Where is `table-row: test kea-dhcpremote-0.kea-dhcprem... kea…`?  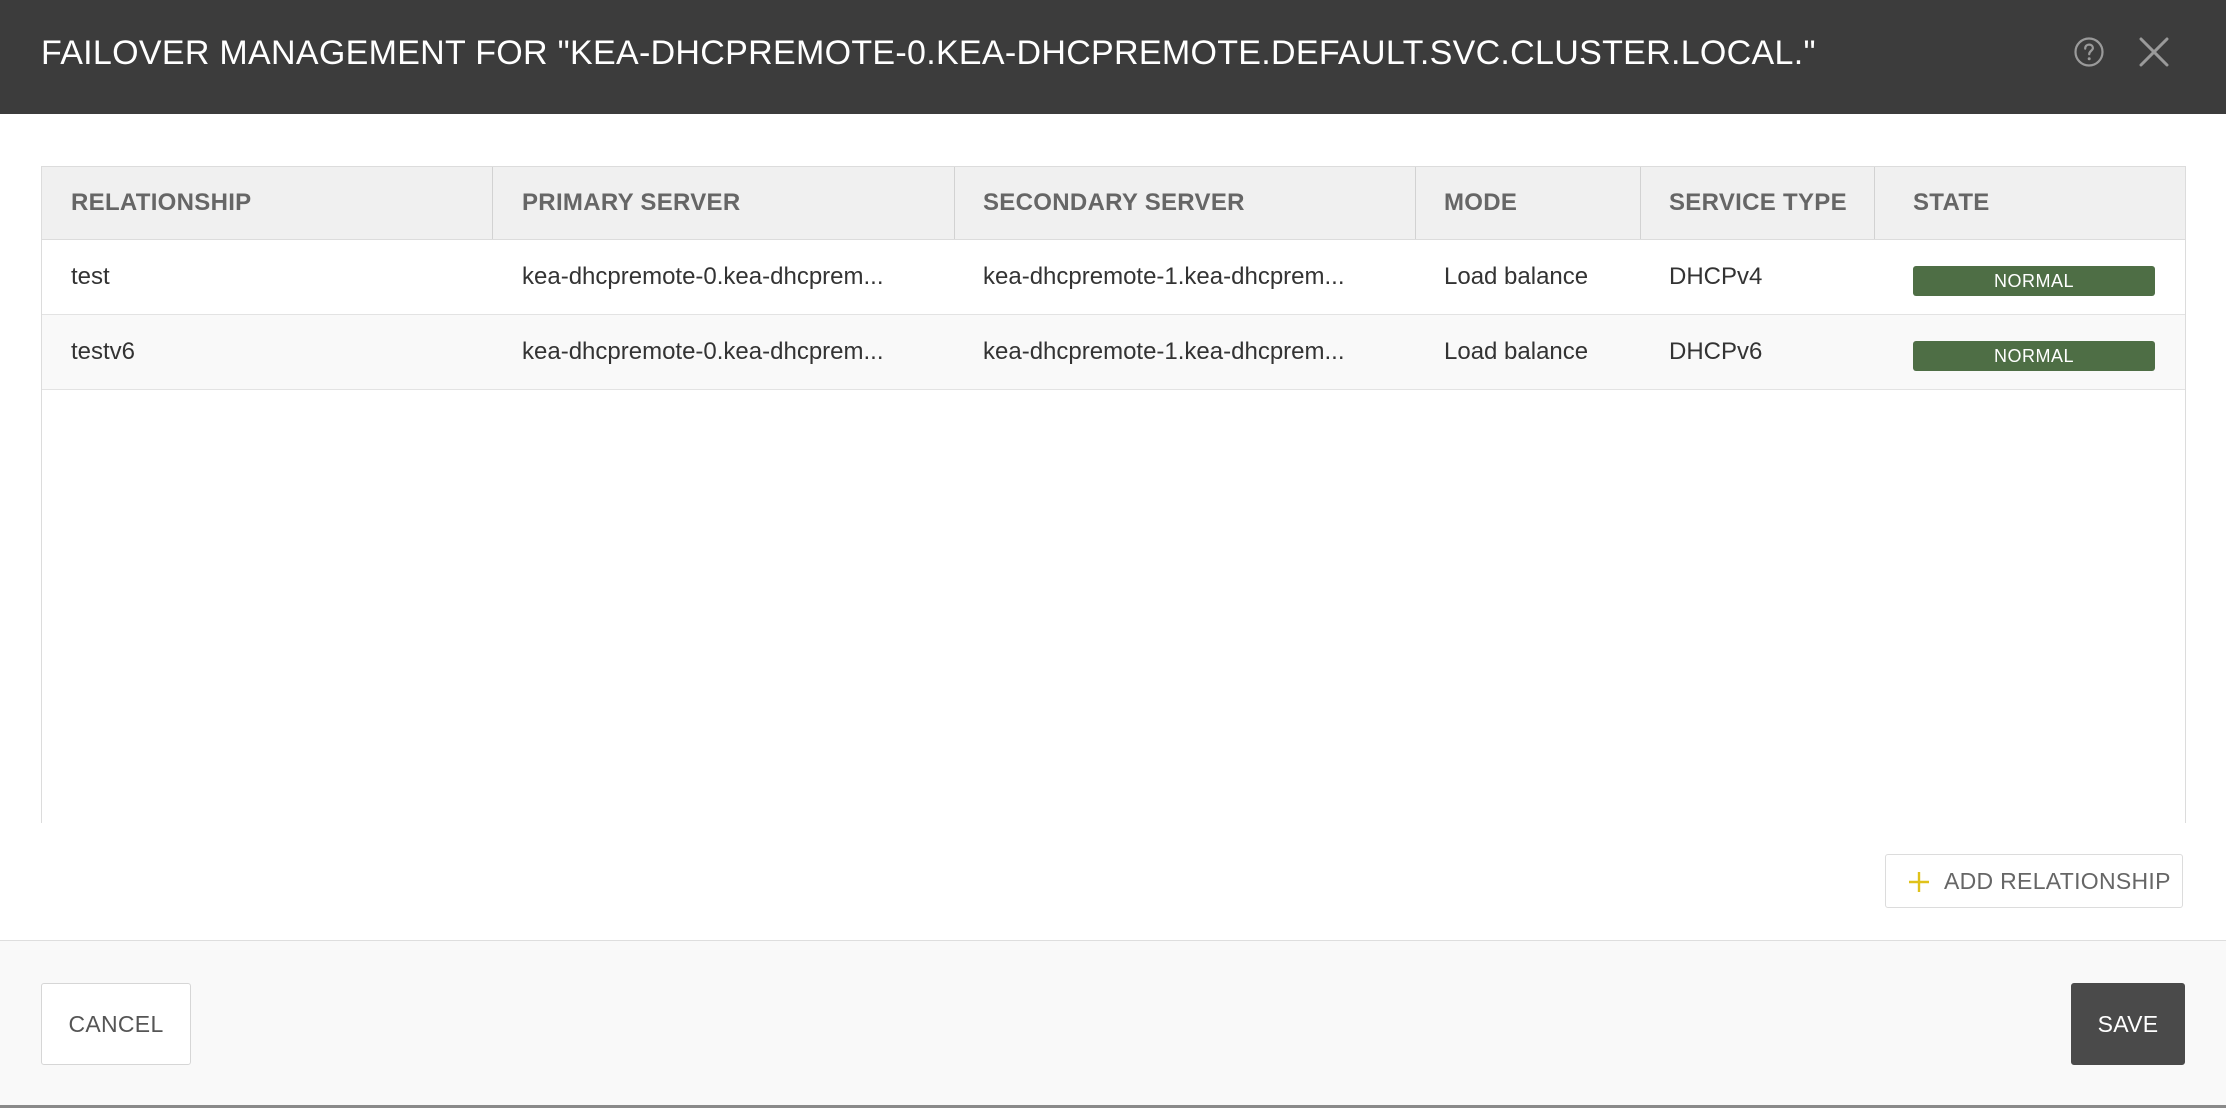
table-row: test kea-dhcpremote-0.kea-dhcprem... kea… is located at coordinates (1113, 277).